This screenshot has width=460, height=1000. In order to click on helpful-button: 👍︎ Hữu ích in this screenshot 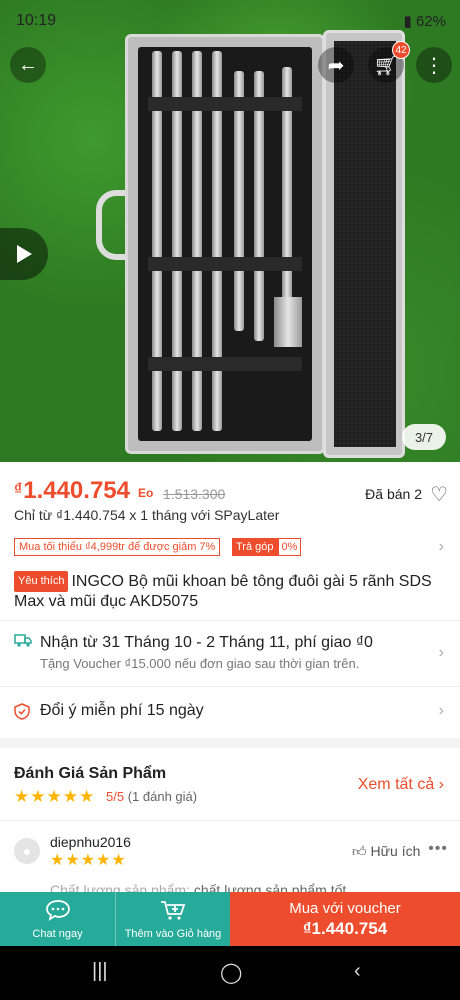, I will do `click(386, 851)`.